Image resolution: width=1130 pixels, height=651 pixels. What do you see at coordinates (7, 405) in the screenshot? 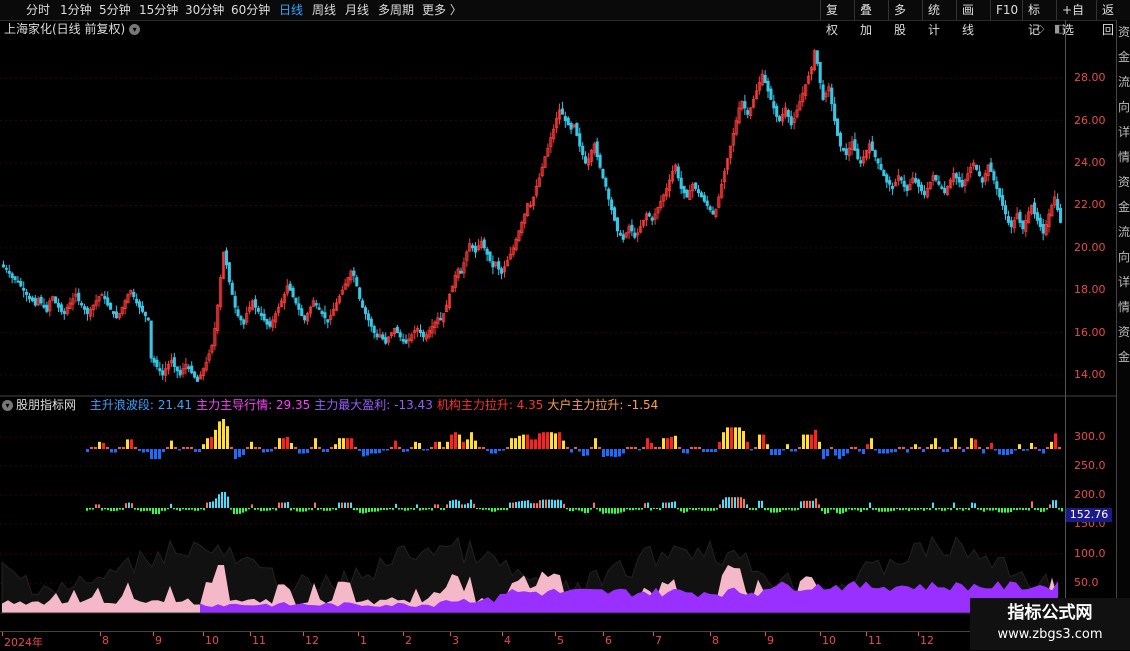
I see `chevron-down-icon: ▾` at bounding box center [7, 405].